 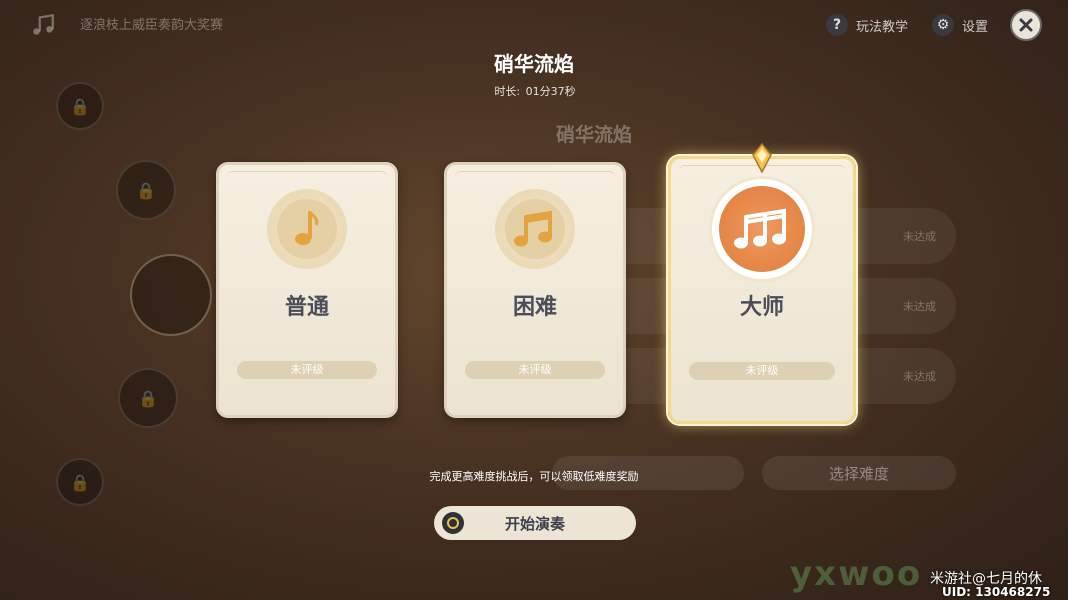 What do you see at coordinates (550, 91) in the screenshot?
I see `duration-value: 01分37秒` at bounding box center [550, 91].